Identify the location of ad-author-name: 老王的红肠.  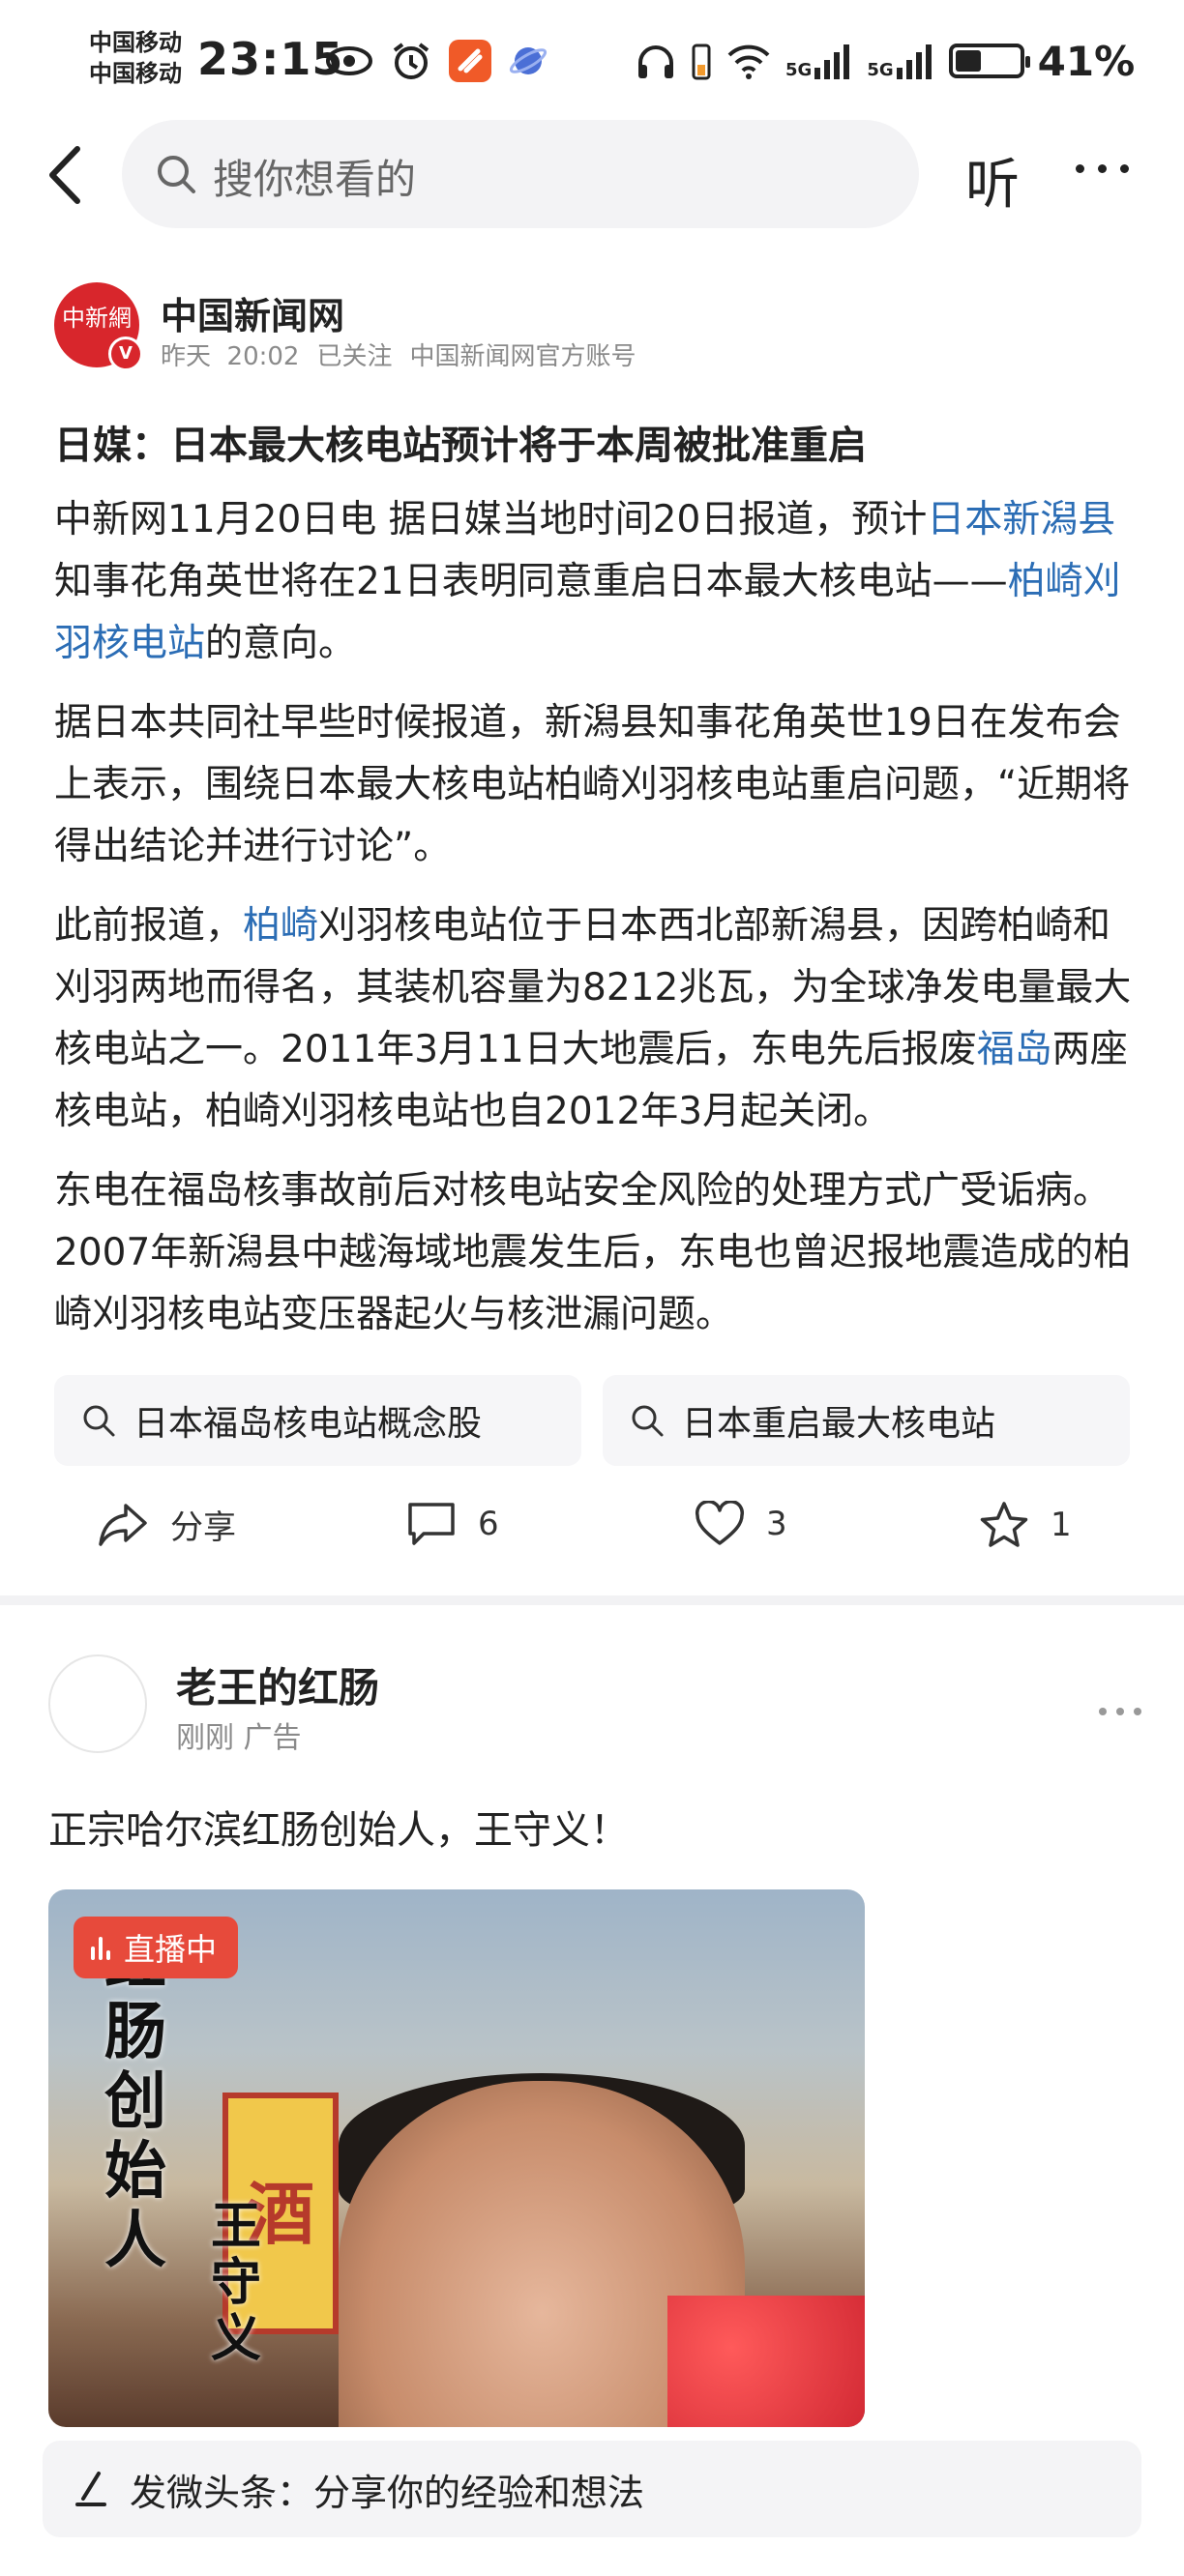
(277, 1684).